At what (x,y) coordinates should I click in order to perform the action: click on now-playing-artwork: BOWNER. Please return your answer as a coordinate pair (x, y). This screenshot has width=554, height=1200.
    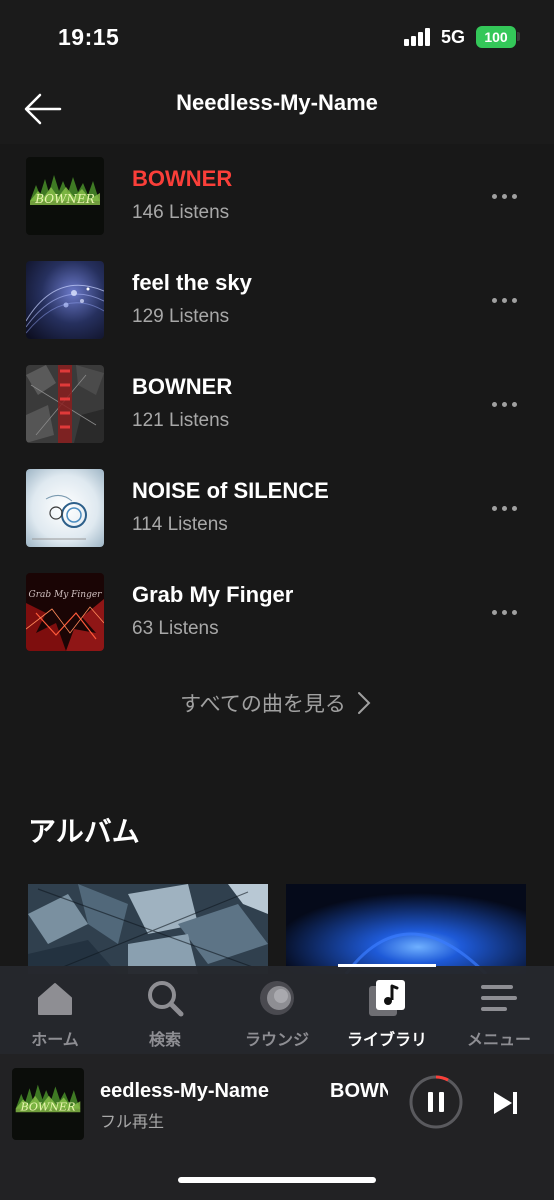
    Looking at the image, I should click on (48, 1104).